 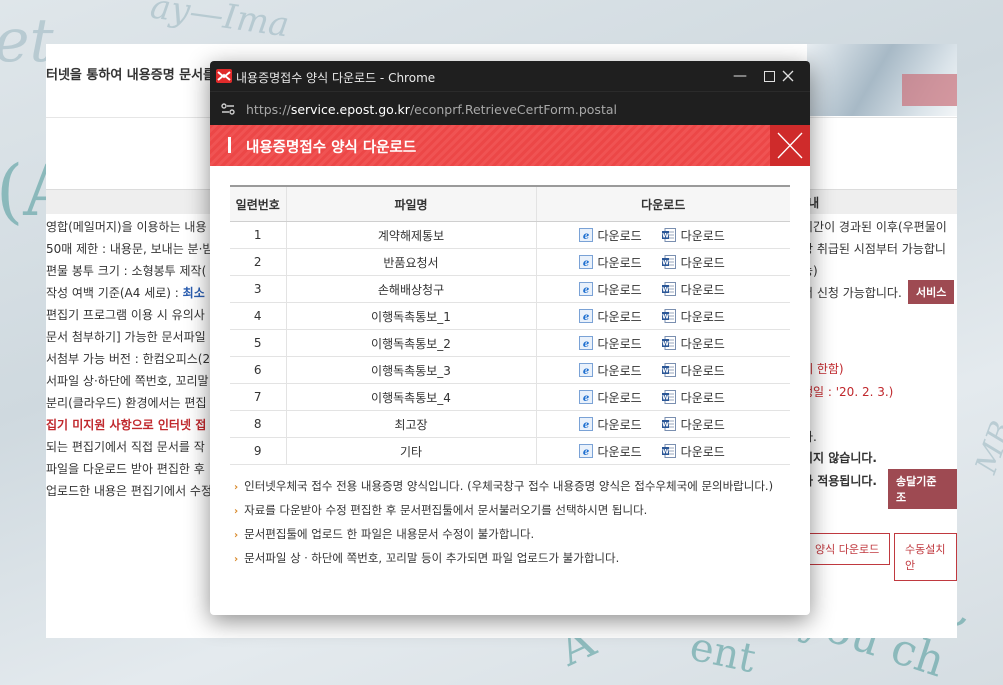 What do you see at coordinates (125, 315) in the screenshot?
I see `background-text-line: 편집기 프로그램 이용 시 유의사` at bounding box center [125, 315].